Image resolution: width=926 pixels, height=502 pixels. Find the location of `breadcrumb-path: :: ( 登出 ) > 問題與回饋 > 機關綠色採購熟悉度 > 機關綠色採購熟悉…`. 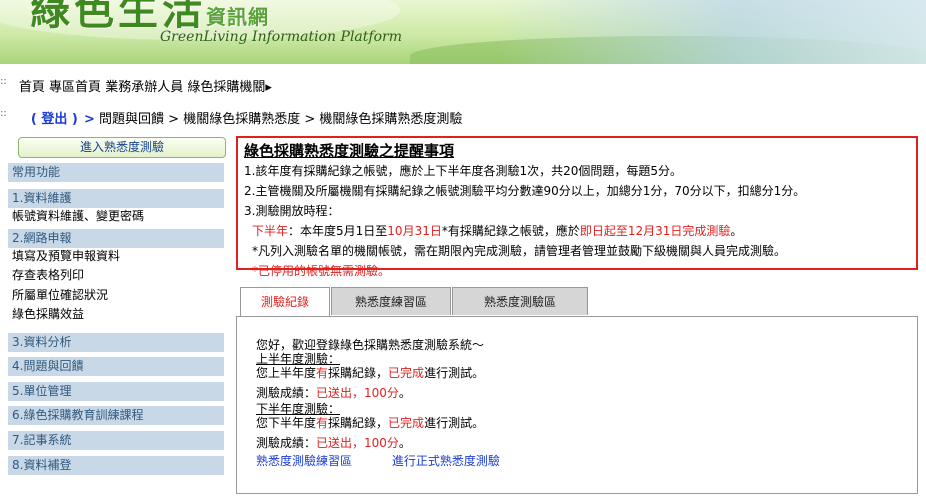

breadcrumb-path: :: ( 登出 ) > 問題與回饋 > 機關綠色採購熟悉度 > 機關綠色採購熟悉… is located at coordinates (231, 117).